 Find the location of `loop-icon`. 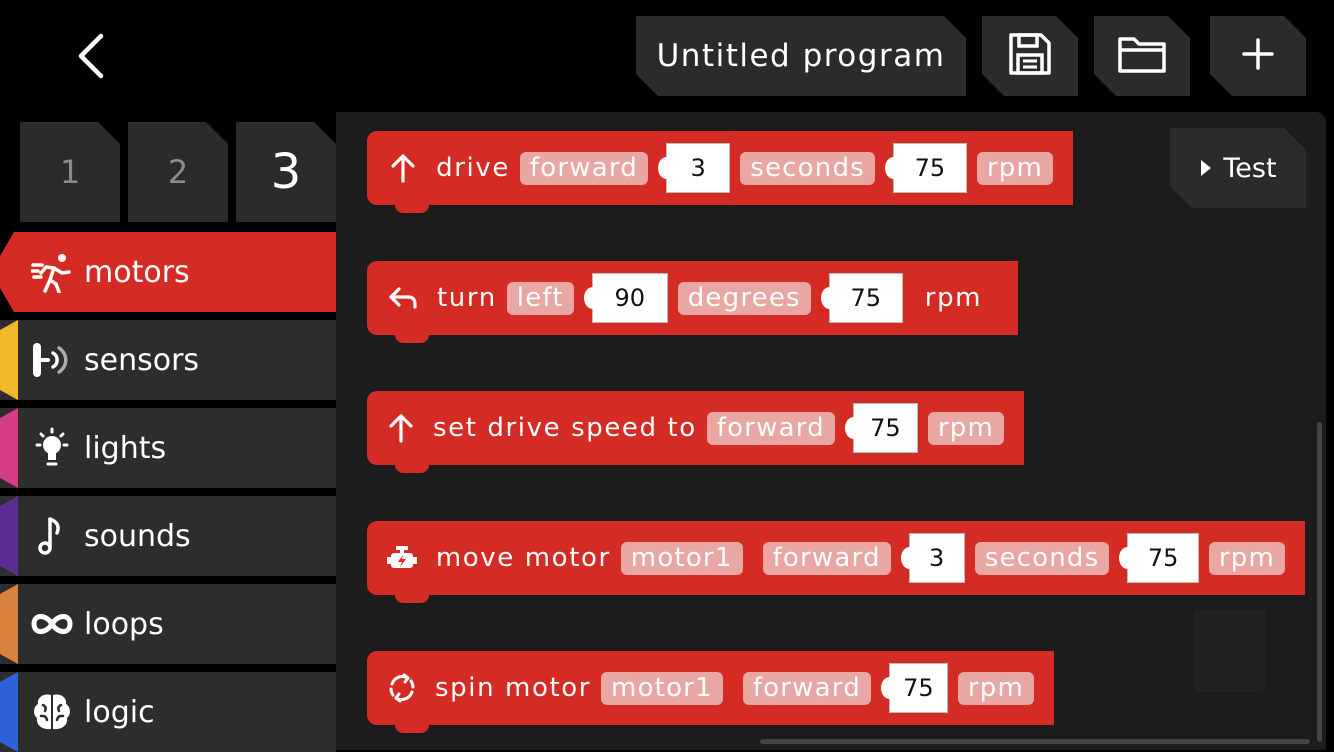

loop-icon is located at coordinates (52, 624).